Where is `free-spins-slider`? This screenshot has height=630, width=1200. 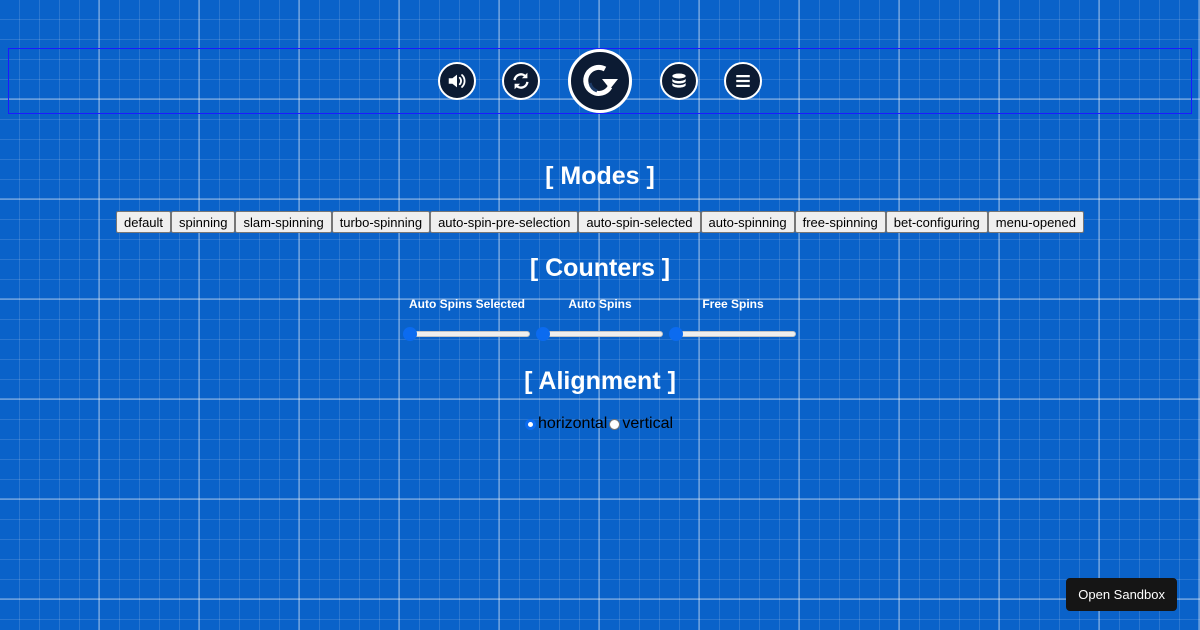
free-spins-slider is located at coordinates (732, 334).